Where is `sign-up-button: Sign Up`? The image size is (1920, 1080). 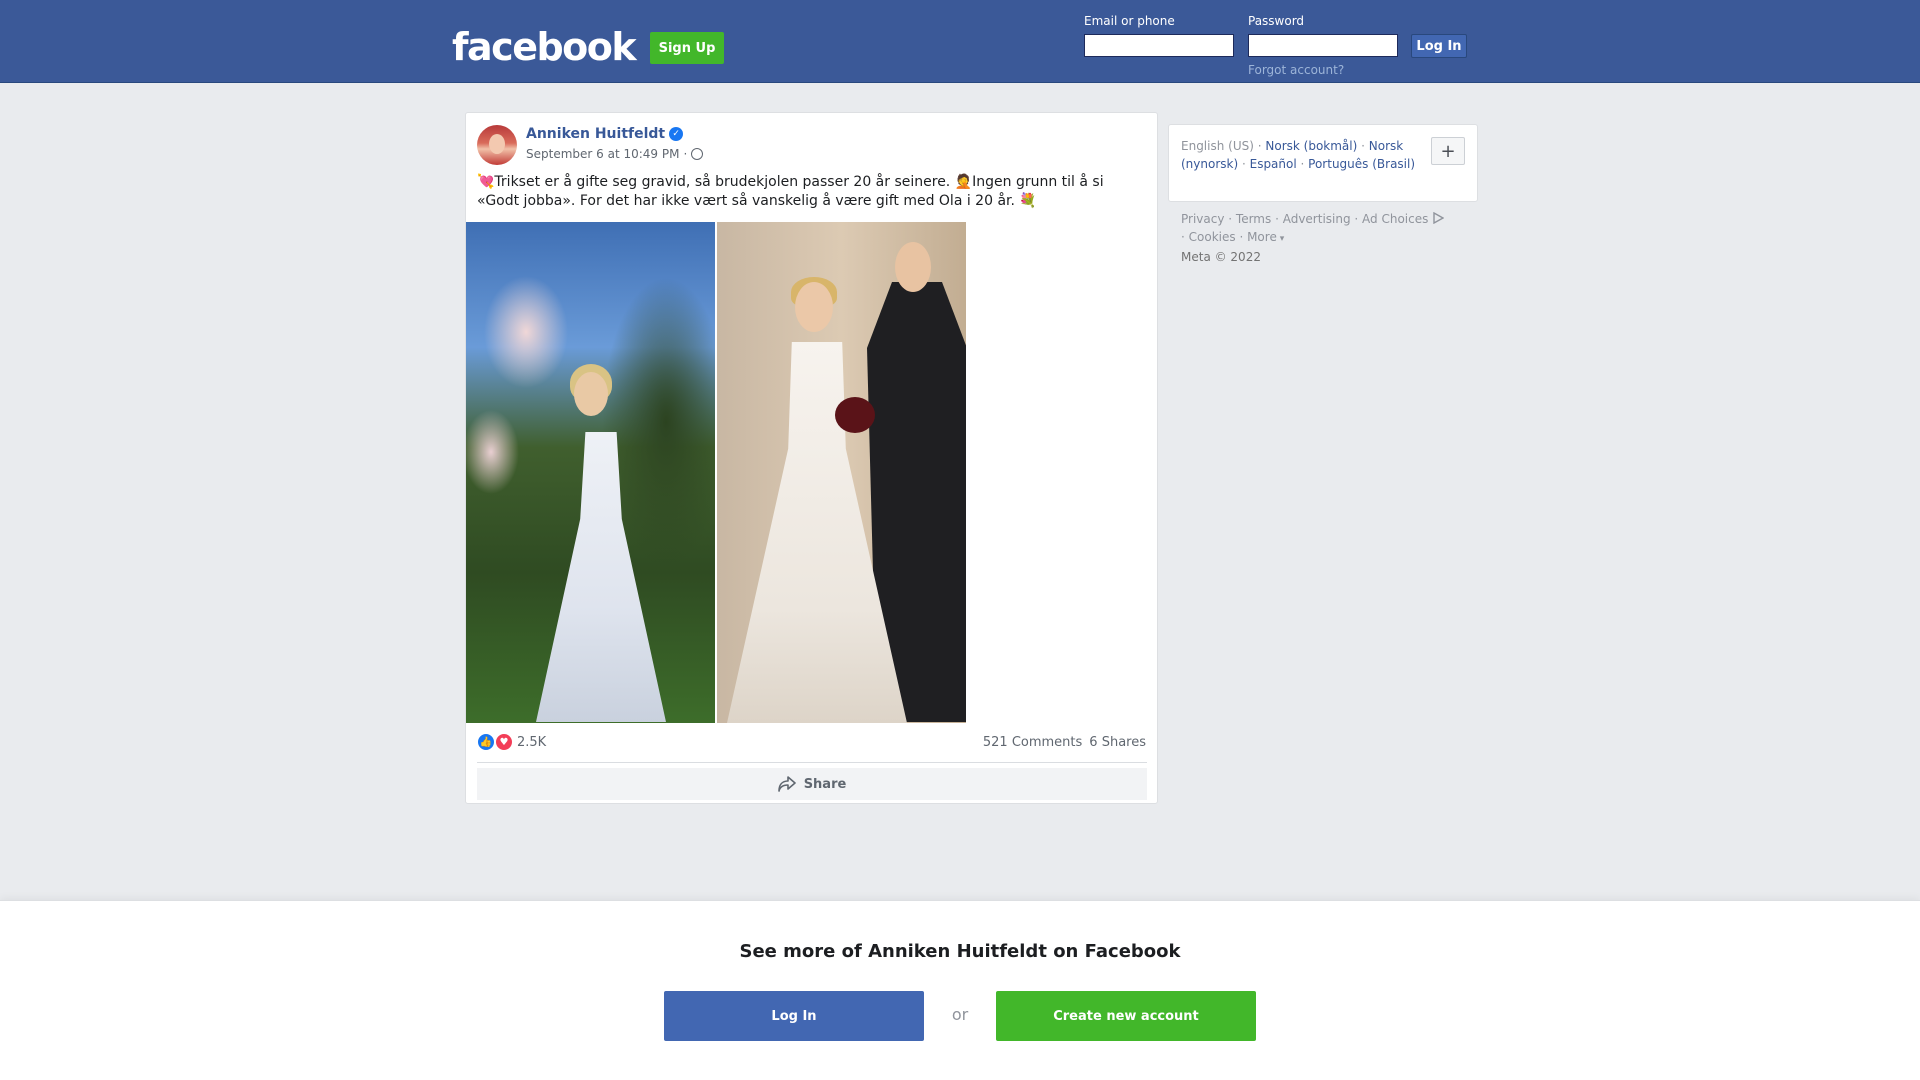 sign-up-button: Sign Up is located at coordinates (687, 48).